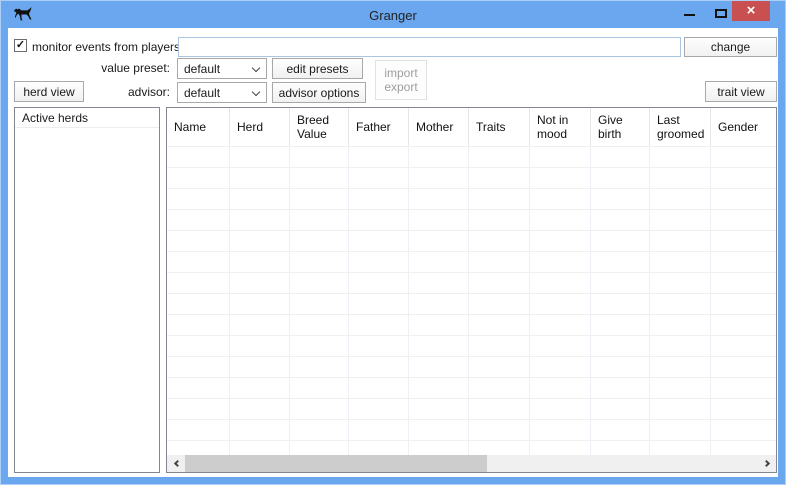 Image resolution: width=786 pixels, height=485 pixels. What do you see at coordinates (401, 87) in the screenshot?
I see `export-label: export` at bounding box center [401, 87].